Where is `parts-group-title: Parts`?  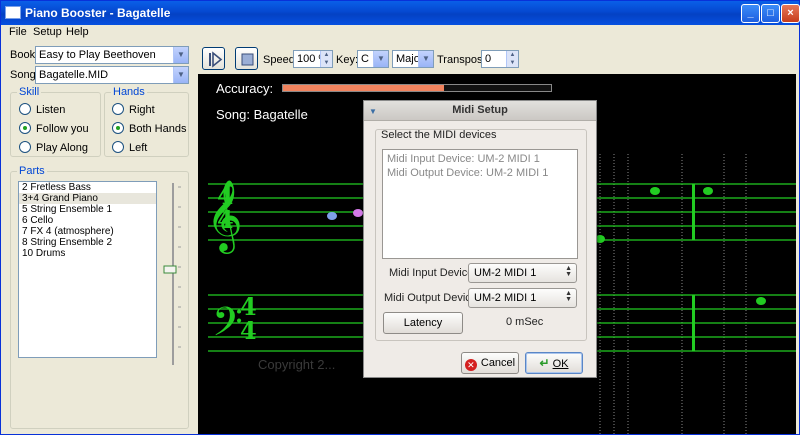
parts-group-title: Parts is located at coordinates (32, 171).